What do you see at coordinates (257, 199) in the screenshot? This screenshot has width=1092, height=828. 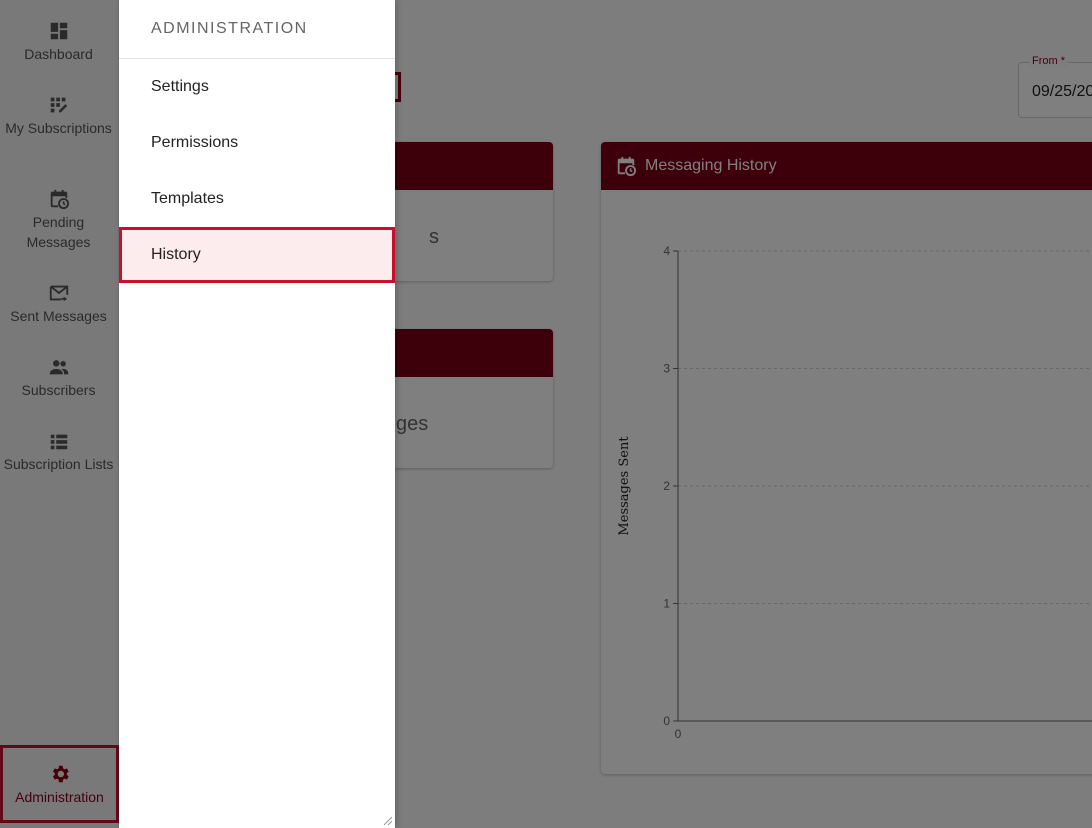 I see `drawer-item-templates: Templates` at bounding box center [257, 199].